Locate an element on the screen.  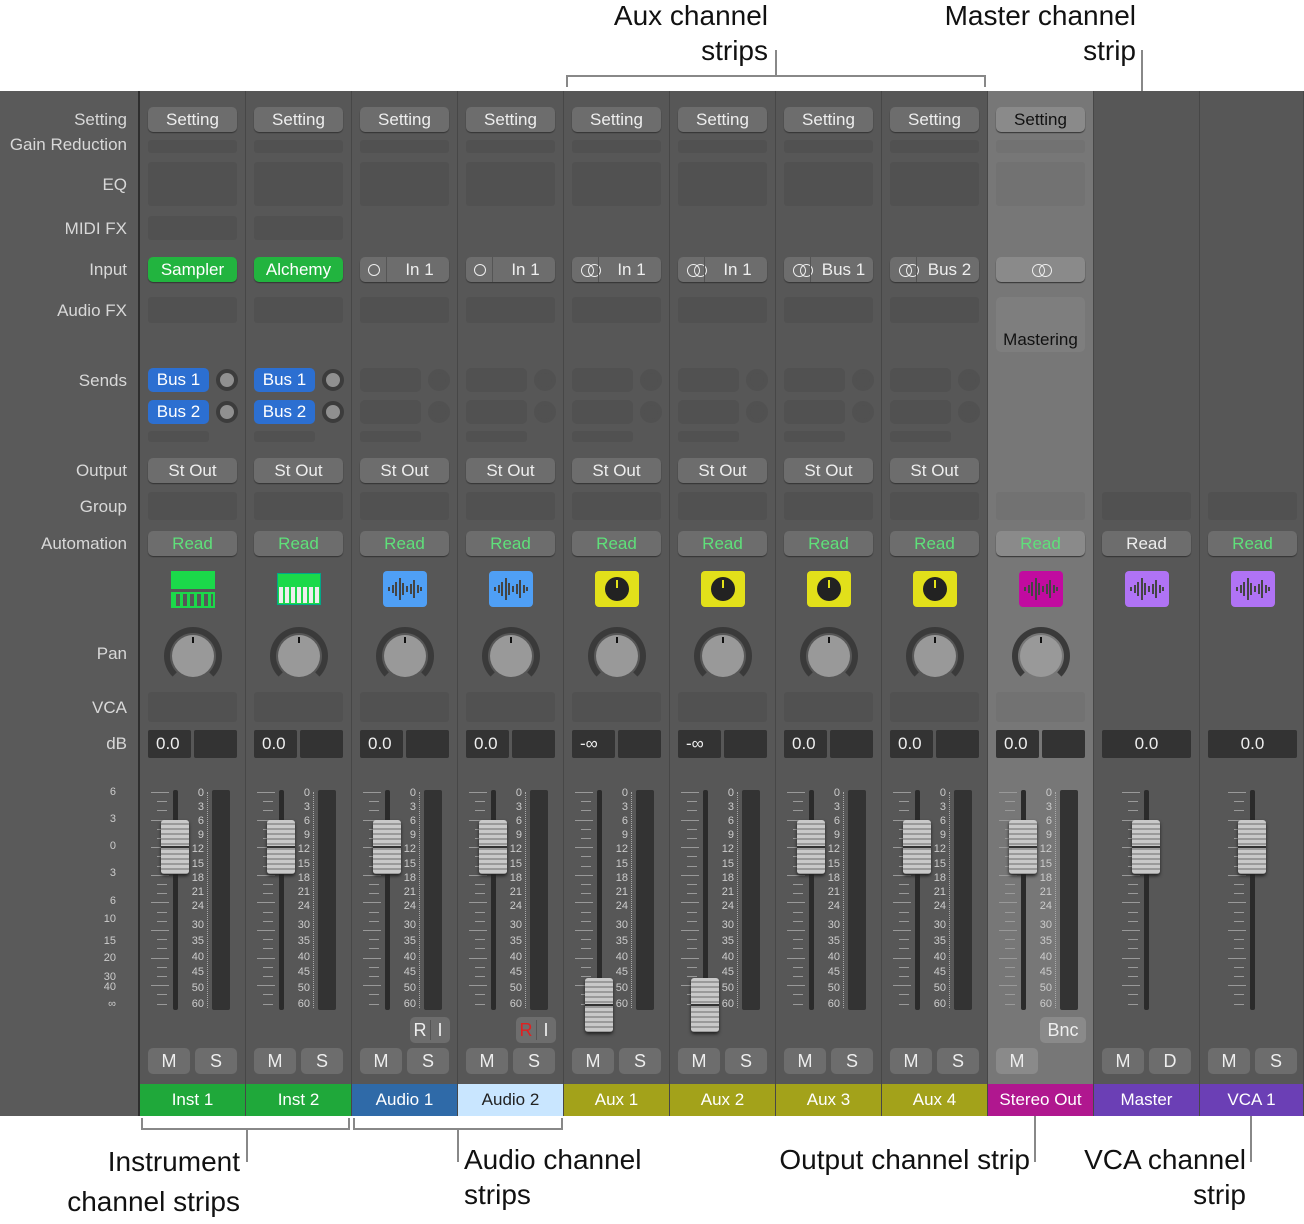
track-name: Aux 4 is located at coordinates (934, 1100).